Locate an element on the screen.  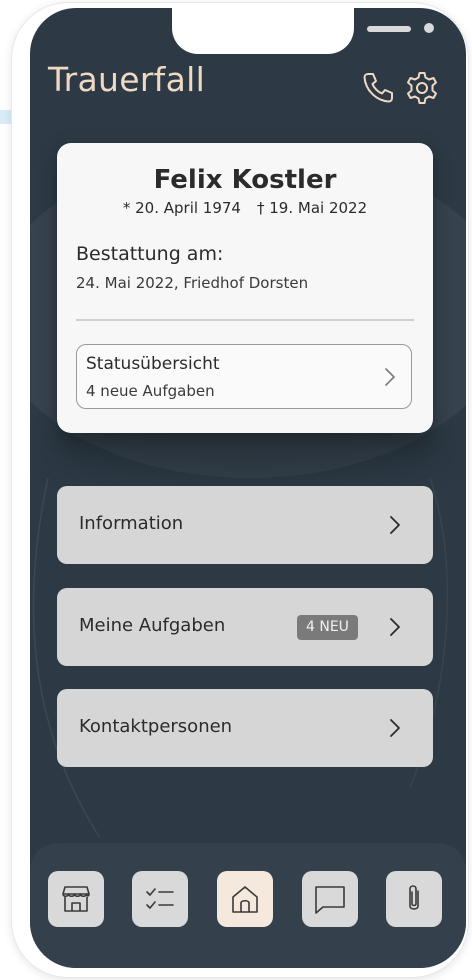
burial-value: 24. Mai 2022, Friedhof Dorsten is located at coordinates (192, 283).